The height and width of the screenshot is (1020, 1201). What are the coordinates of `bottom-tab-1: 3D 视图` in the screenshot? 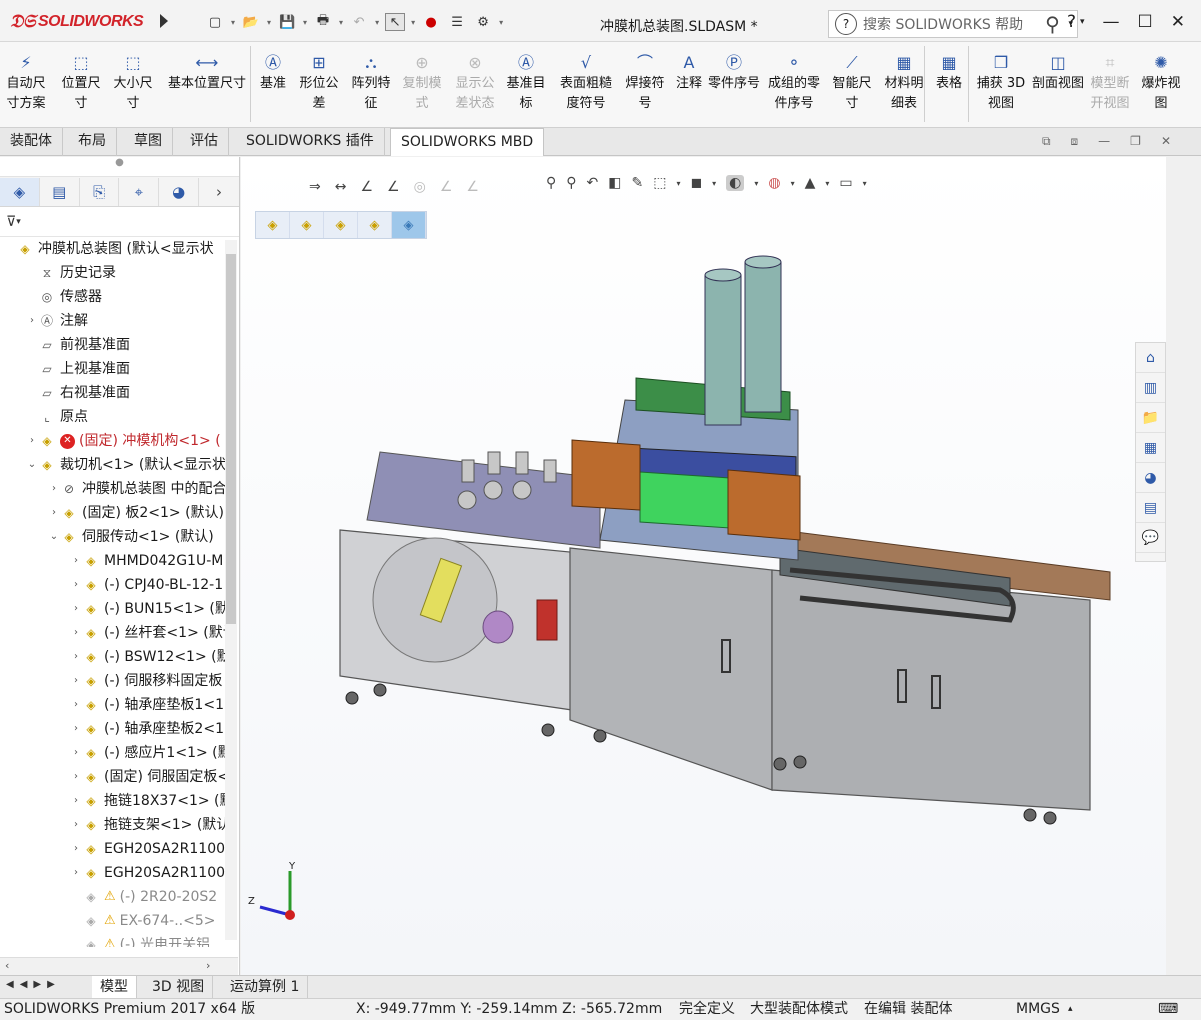 It's located at (179, 987).